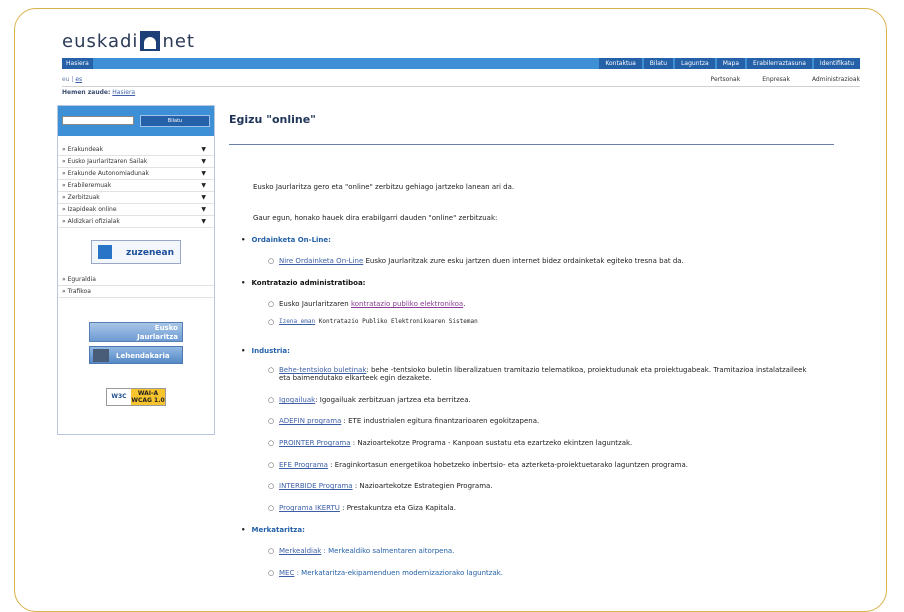  I want to click on section-administrations: Administrazioak, so click(836, 79).